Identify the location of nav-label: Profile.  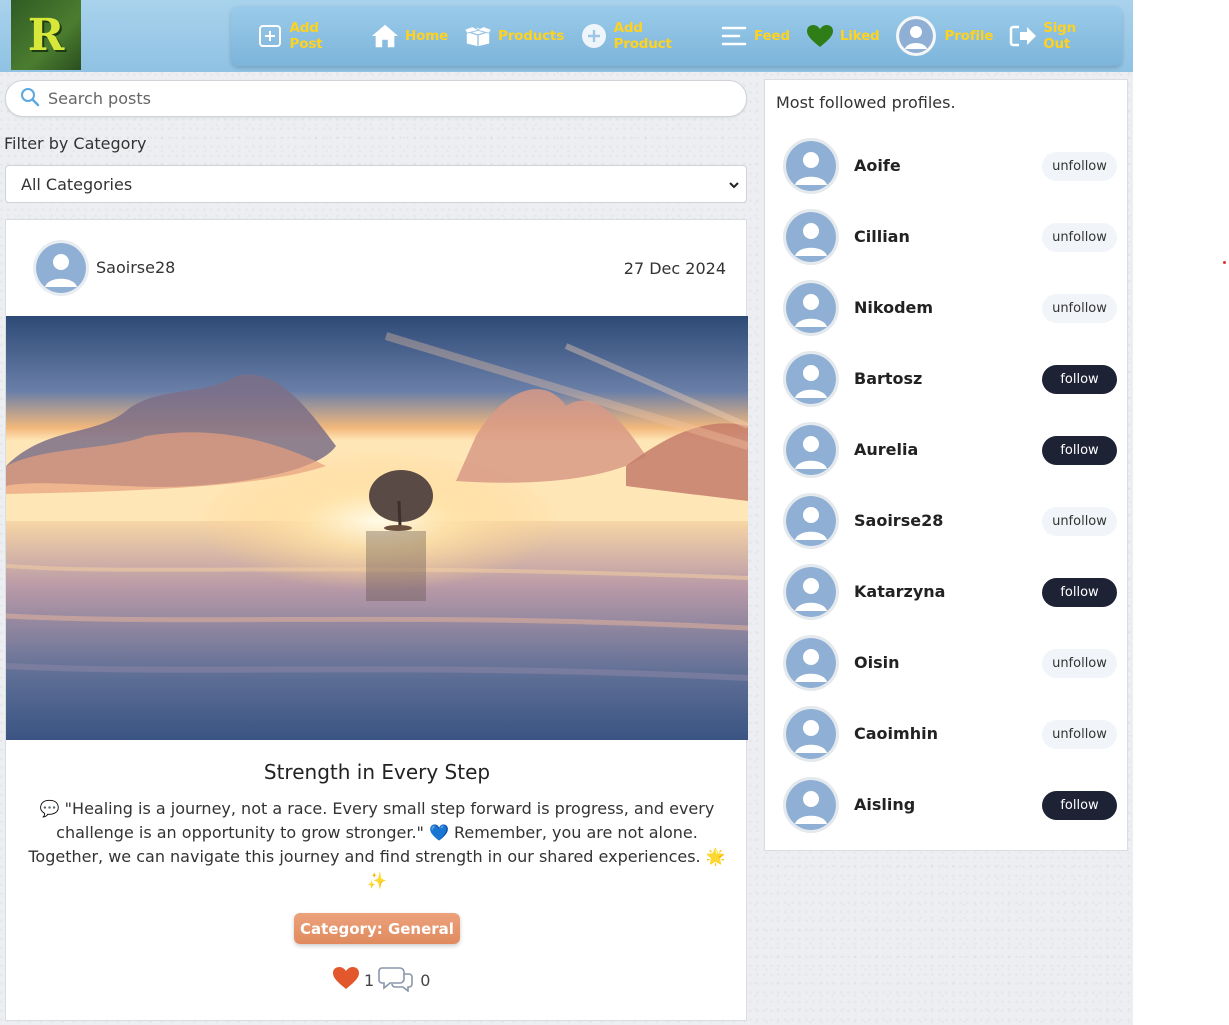
(969, 36).